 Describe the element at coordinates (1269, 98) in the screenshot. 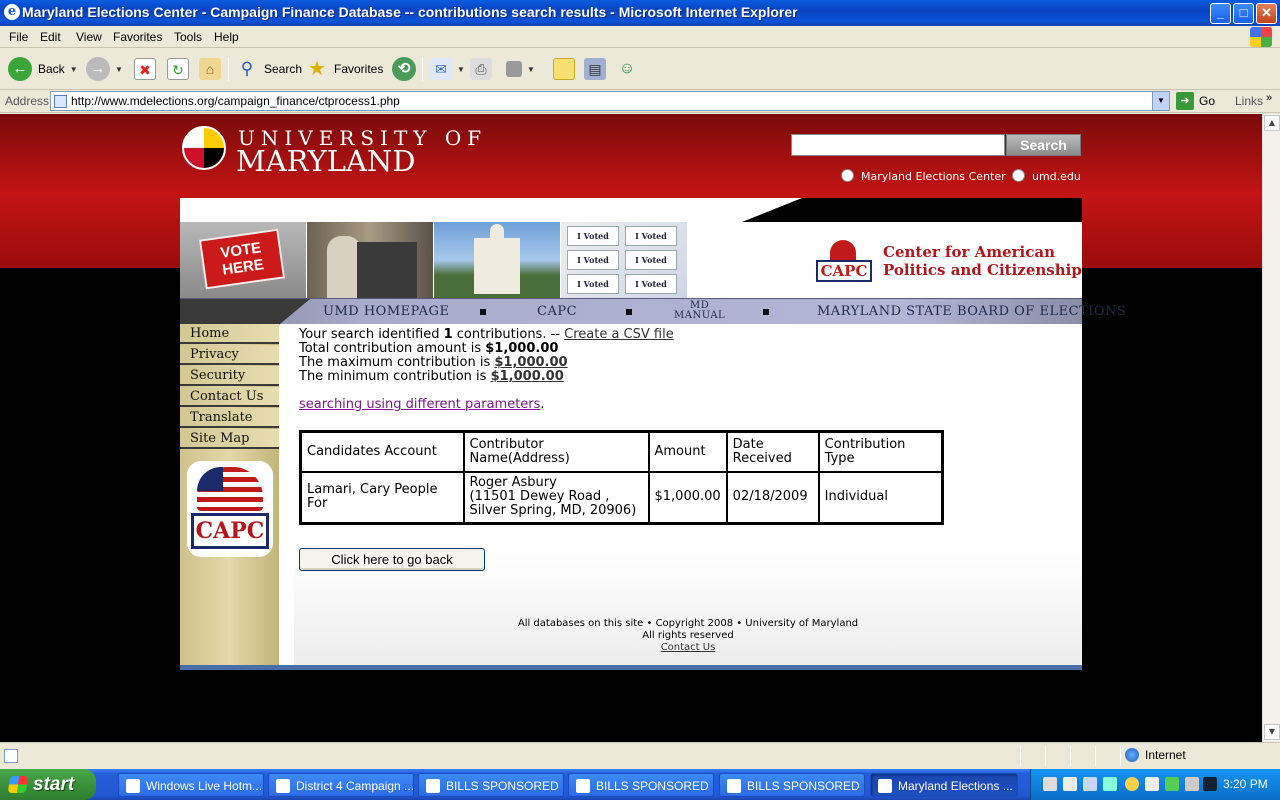

I see `chevron-right-icon: »` at that location.